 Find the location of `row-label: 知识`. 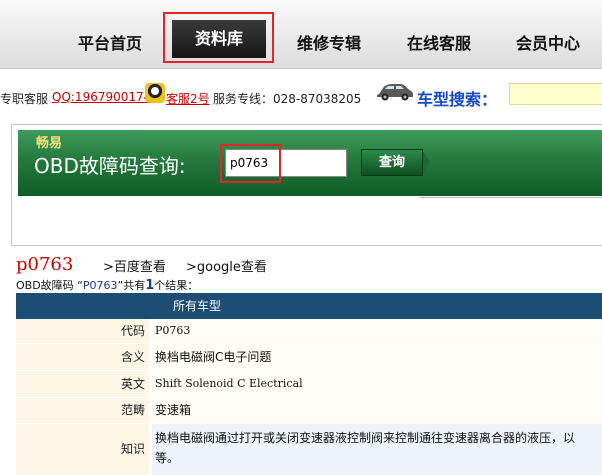

row-label: 知识 is located at coordinates (82, 449).